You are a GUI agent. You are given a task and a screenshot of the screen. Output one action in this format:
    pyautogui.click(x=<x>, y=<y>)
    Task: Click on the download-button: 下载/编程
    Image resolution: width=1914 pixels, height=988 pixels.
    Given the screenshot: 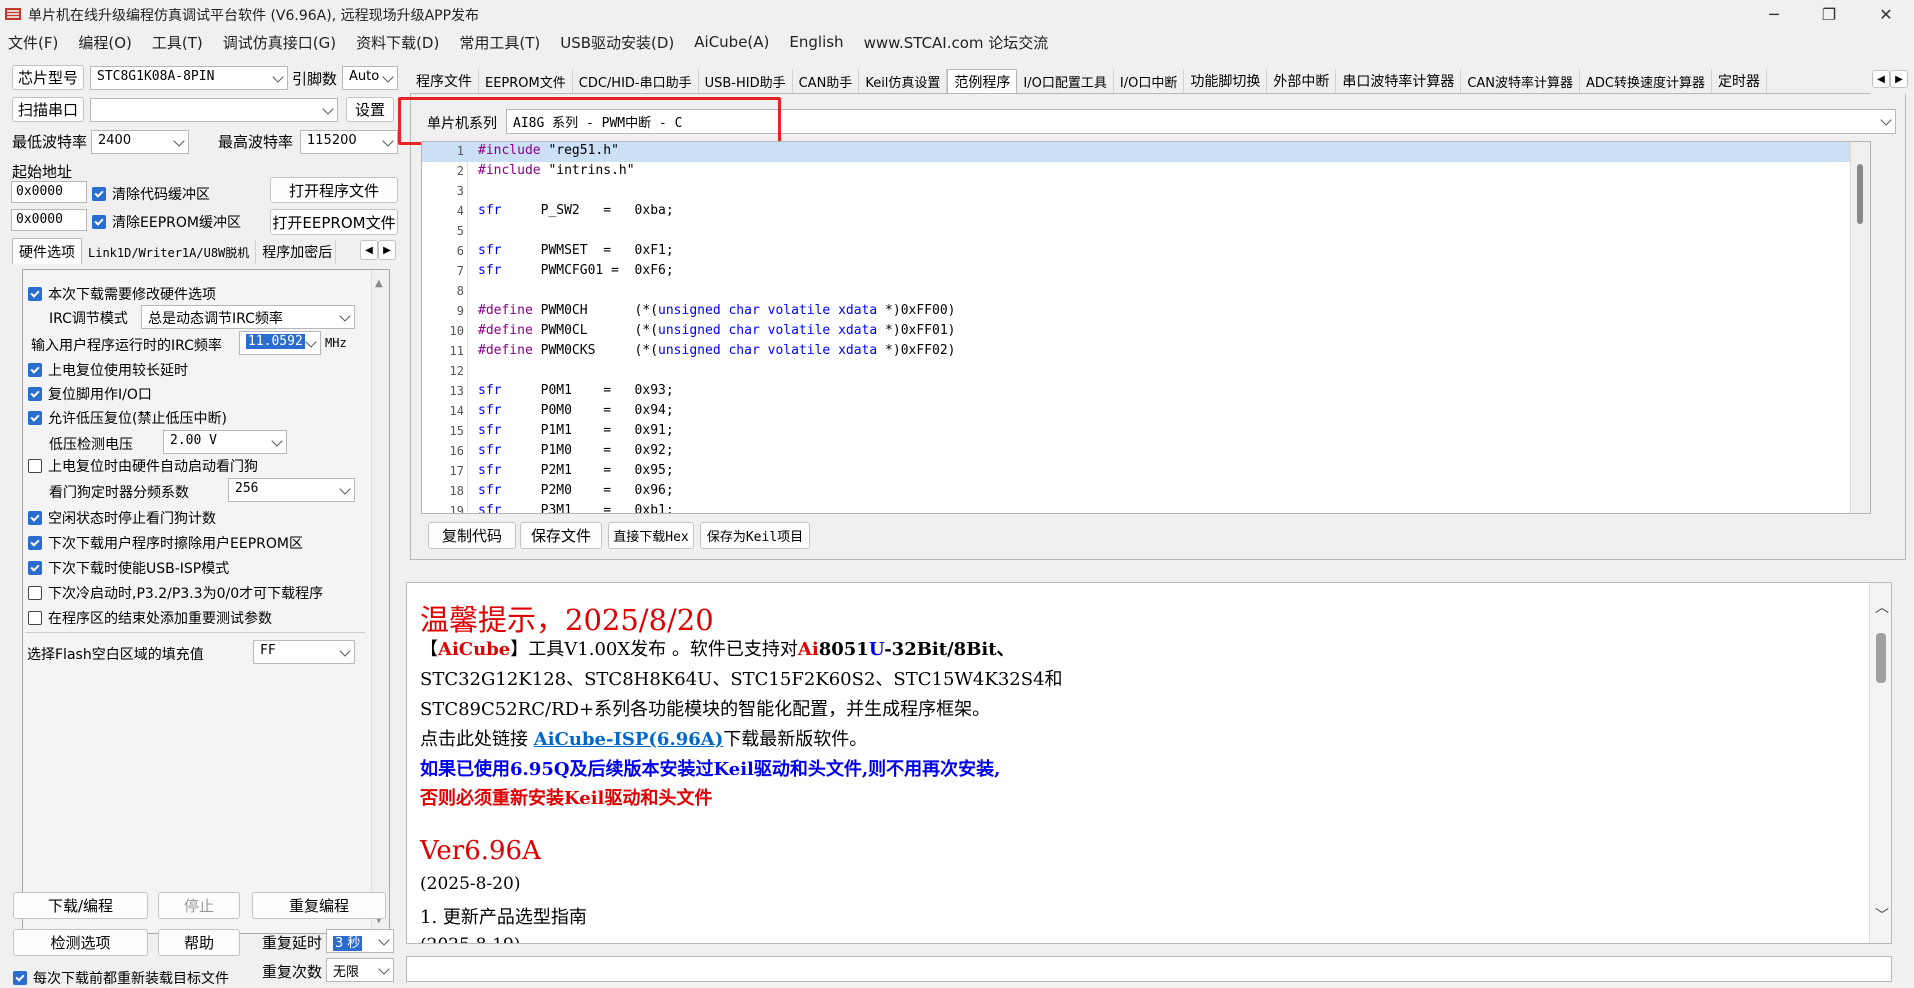 What is the action you would take?
    pyautogui.click(x=80, y=905)
    